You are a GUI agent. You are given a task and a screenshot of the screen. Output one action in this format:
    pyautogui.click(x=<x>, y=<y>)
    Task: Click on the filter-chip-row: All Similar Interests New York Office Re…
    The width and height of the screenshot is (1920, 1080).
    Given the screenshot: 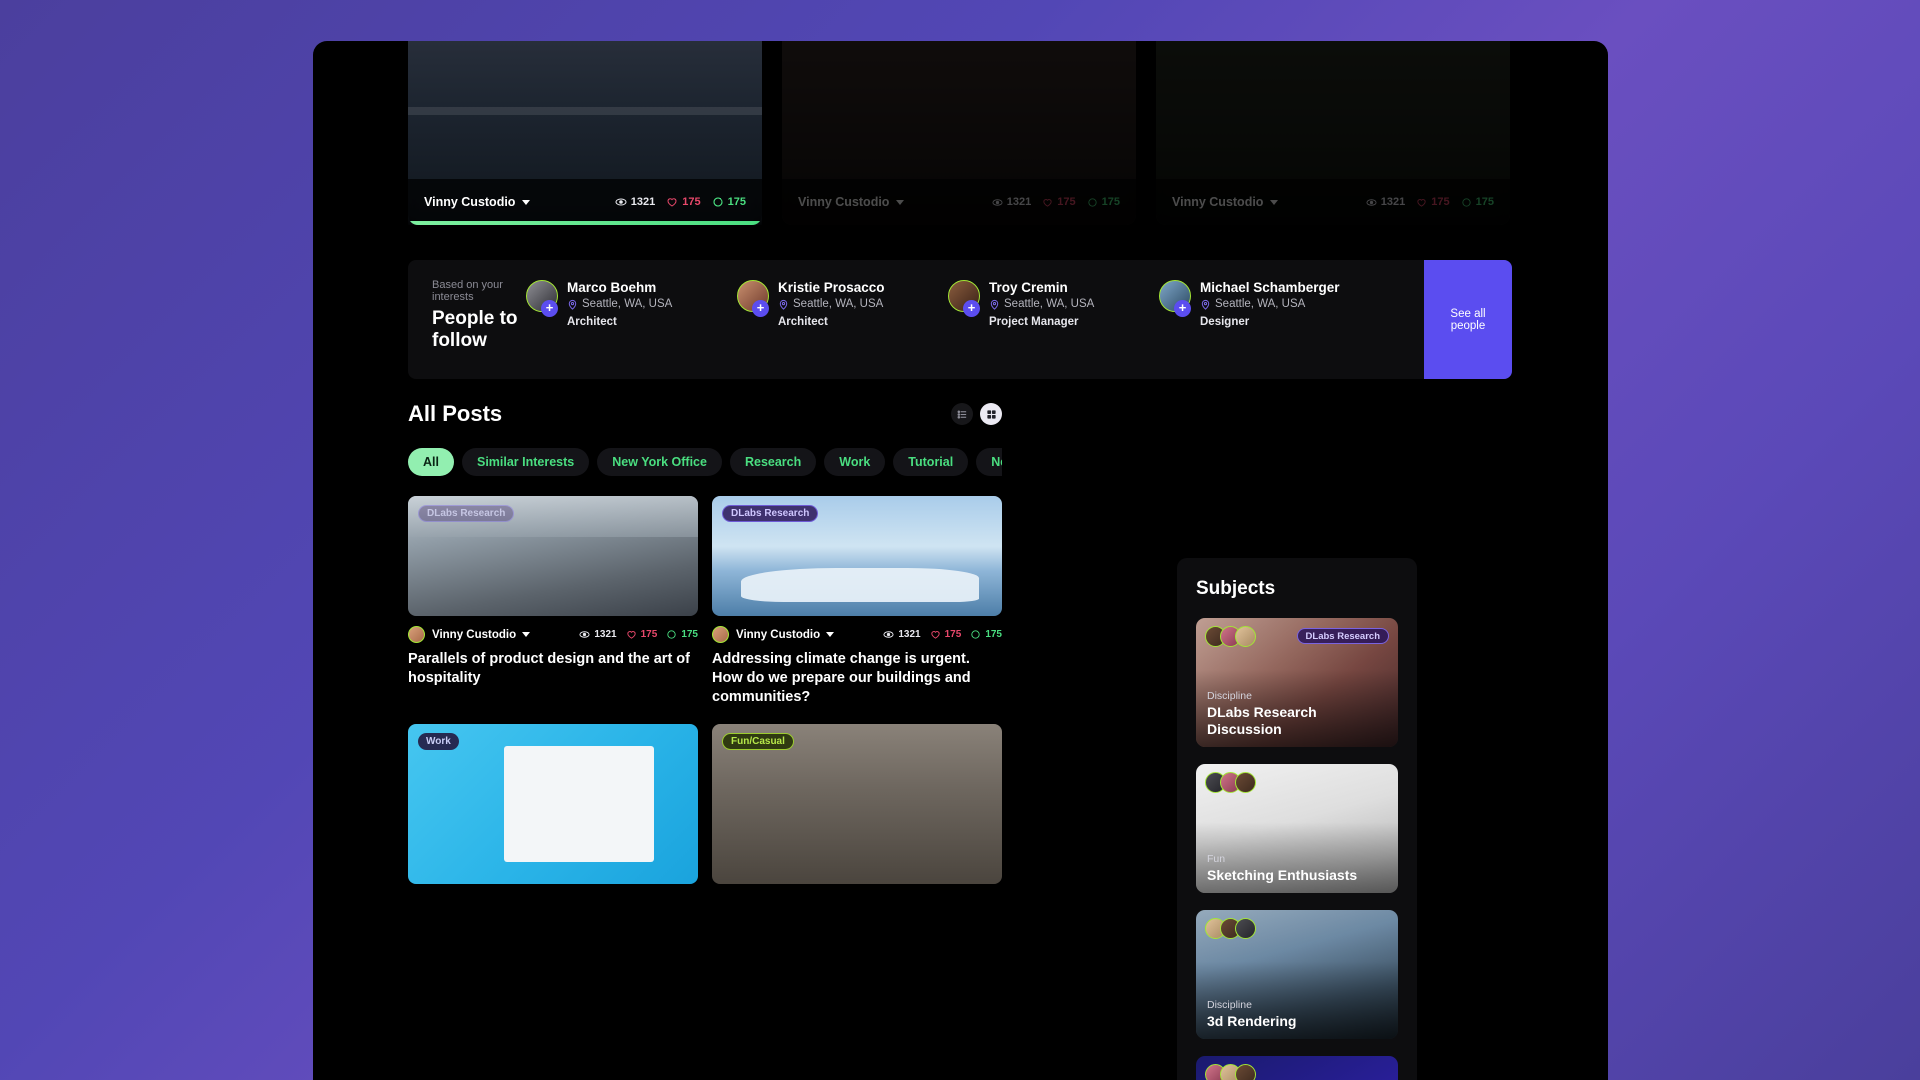 What is the action you would take?
    pyautogui.click(x=705, y=462)
    